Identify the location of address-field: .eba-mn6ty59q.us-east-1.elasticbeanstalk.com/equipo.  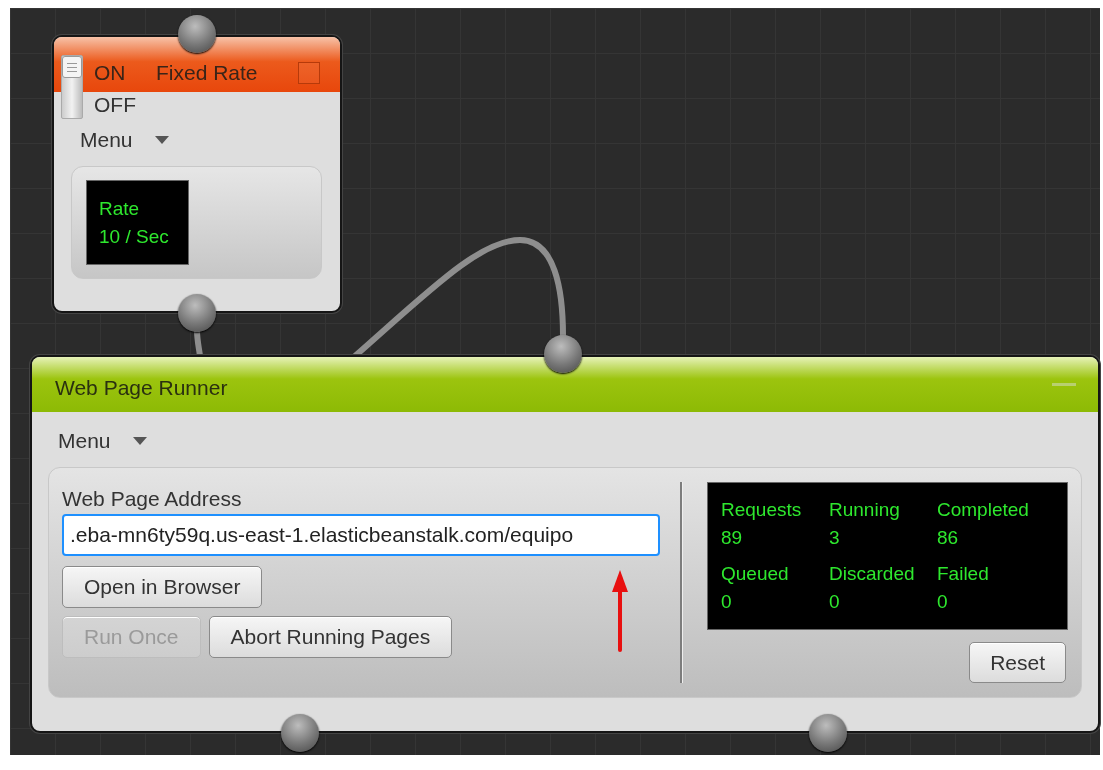
(361, 535).